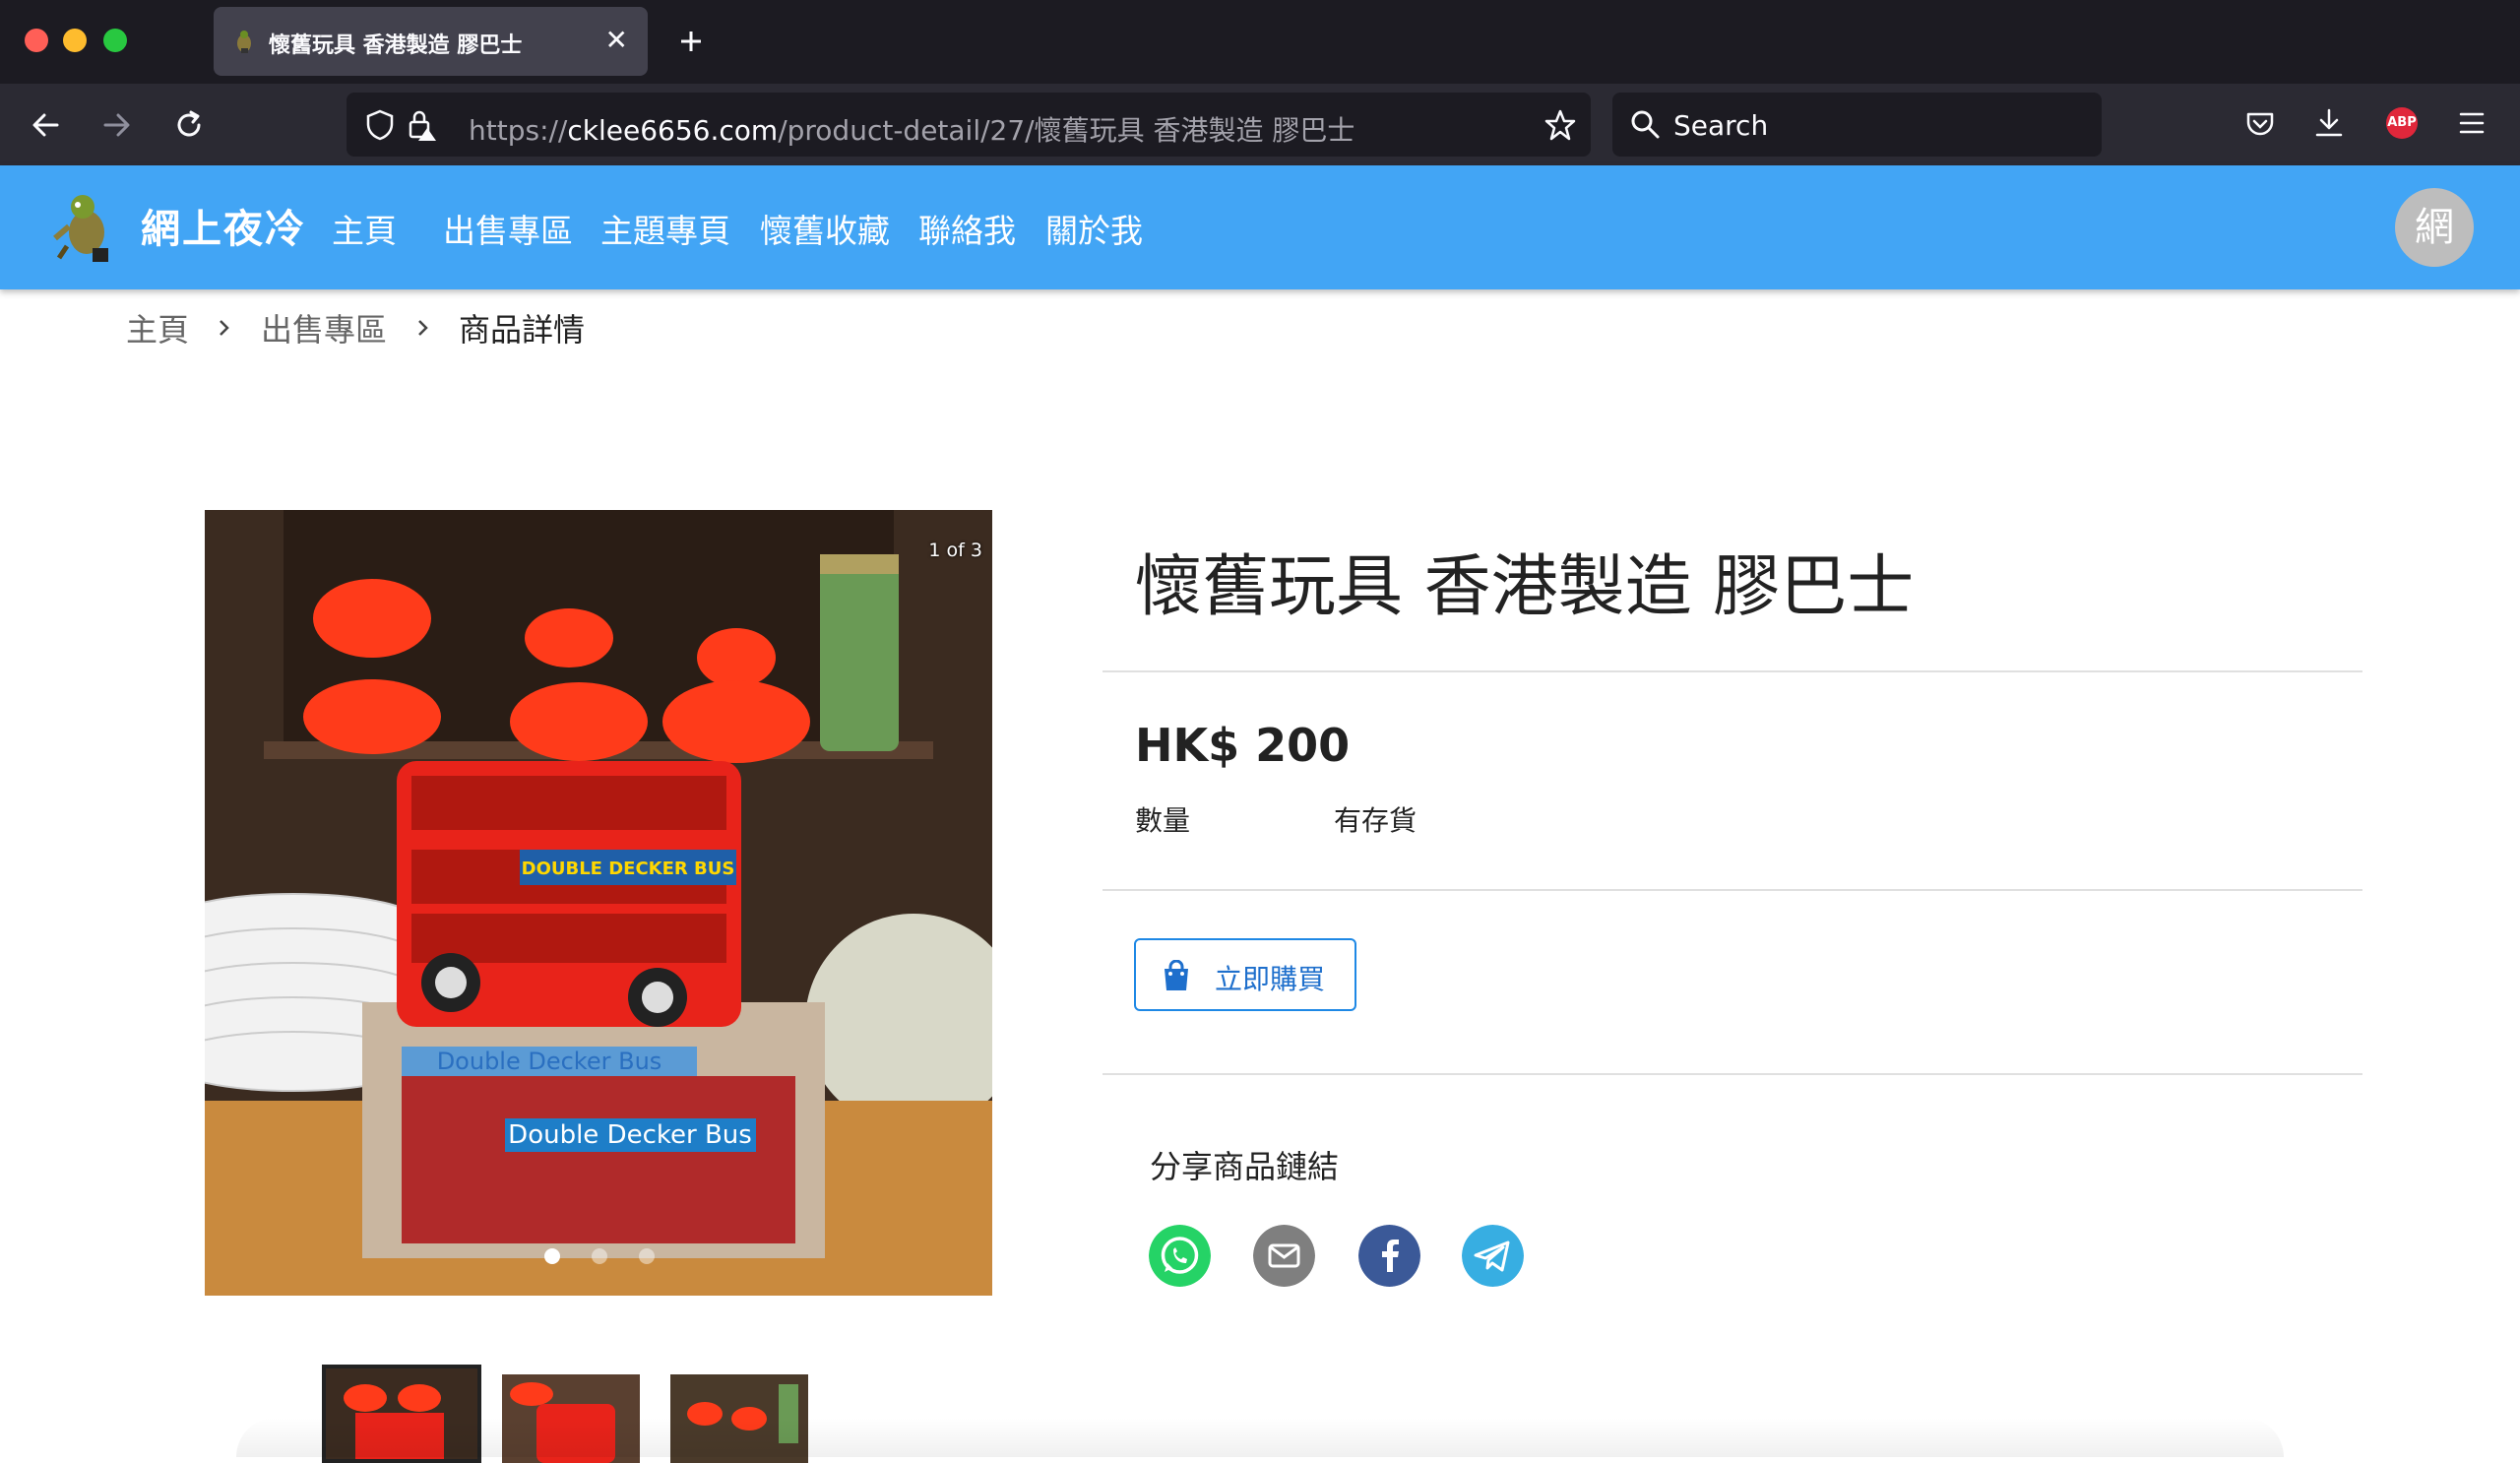 The height and width of the screenshot is (1463, 2520). What do you see at coordinates (673, 130) in the screenshot?
I see `url-host: cklee6656.com` at bounding box center [673, 130].